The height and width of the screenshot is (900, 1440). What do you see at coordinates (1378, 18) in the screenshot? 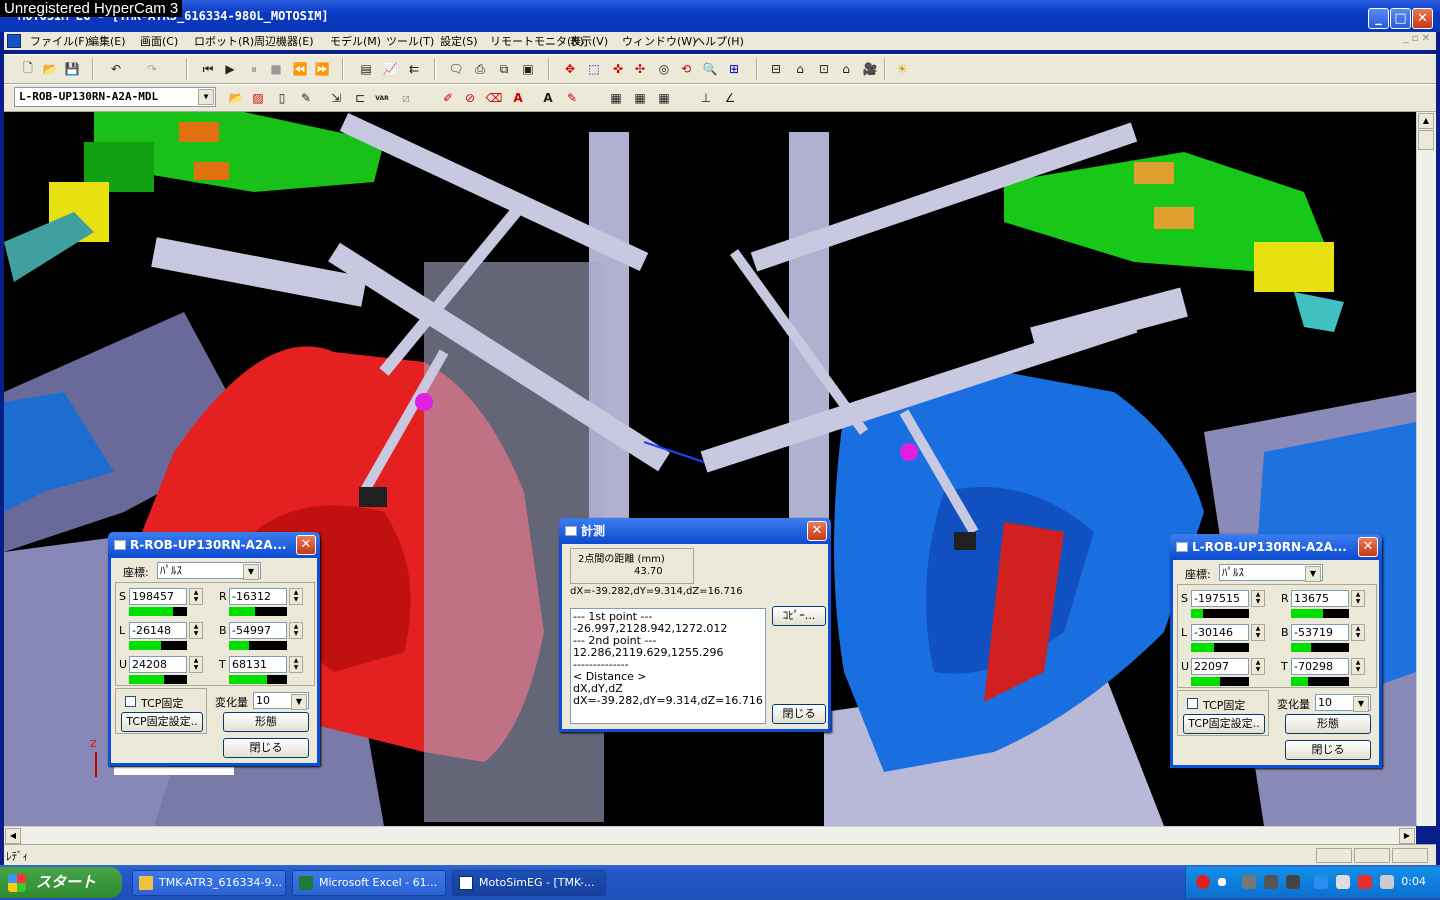
I see `minimize-button: _` at bounding box center [1378, 18].